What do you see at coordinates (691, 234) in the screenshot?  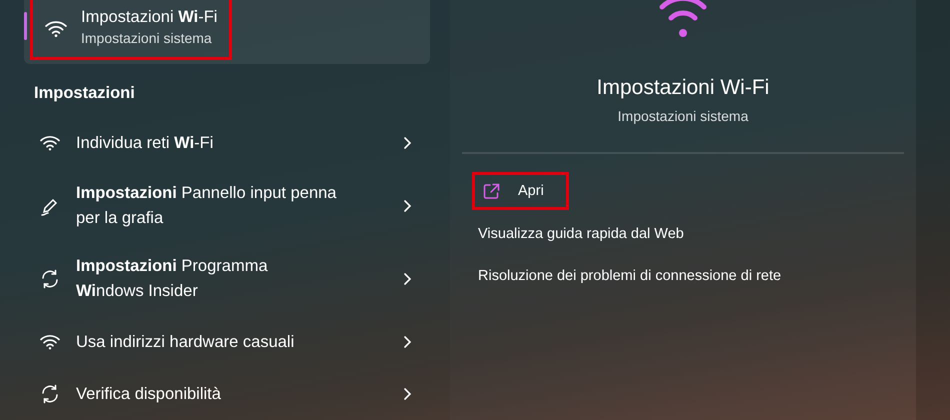 I see `action-link: Visualizza guida rapida dal Web` at bounding box center [691, 234].